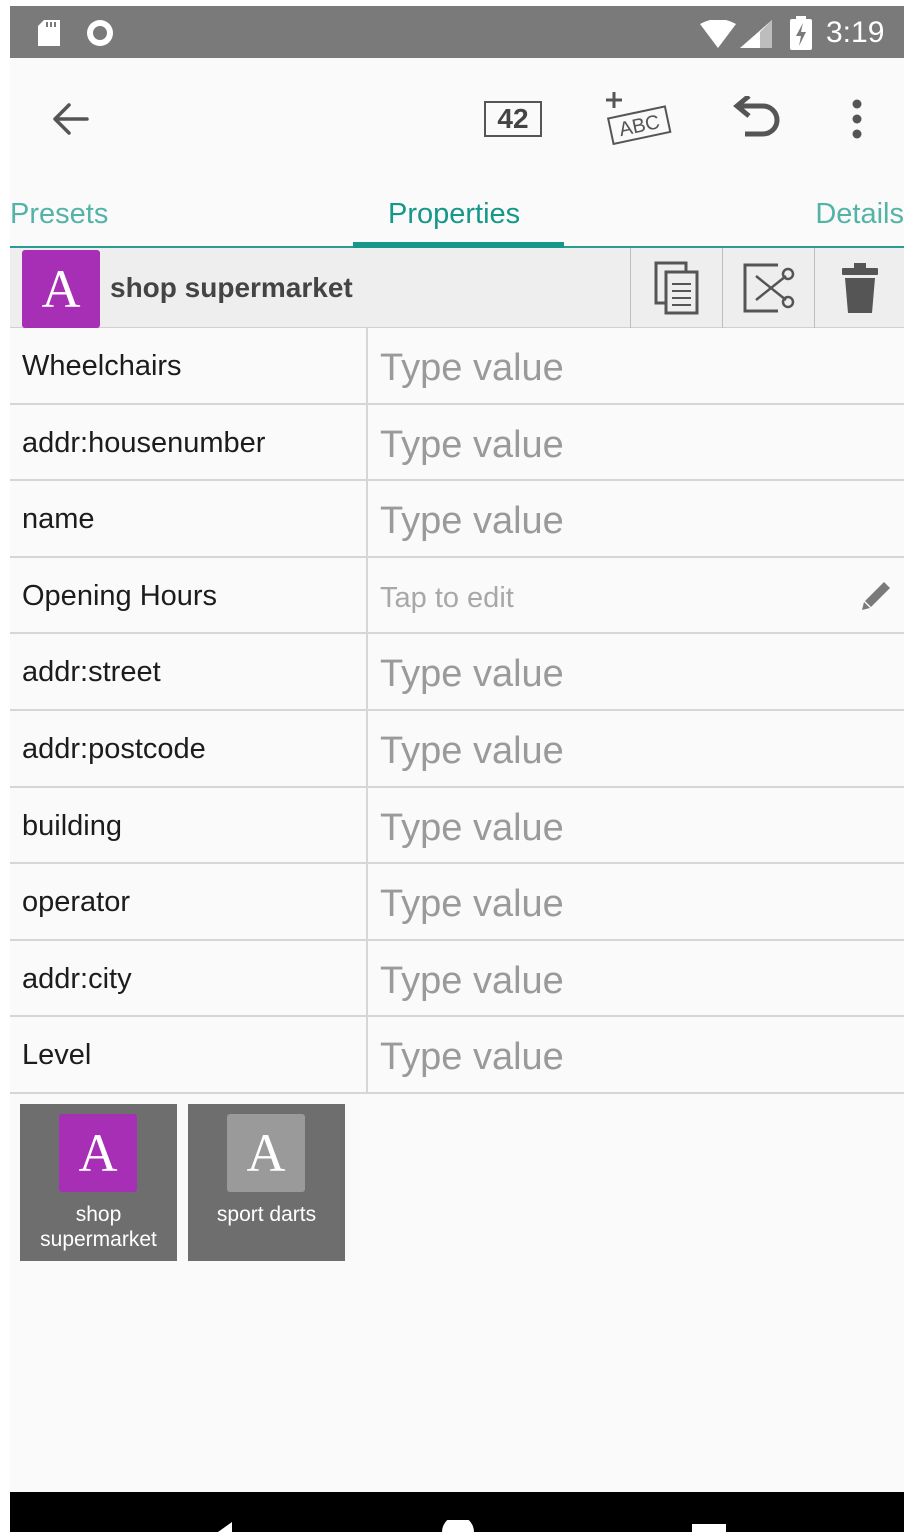 The width and height of the screenshot is (904, 1532). What do you see at coordinates (102, 366) in the screenshot?
I see `property-key: Wheelchairs` at bounding box center [102, 366].